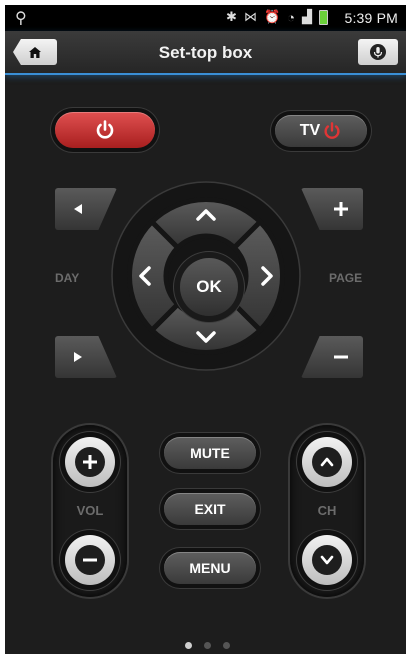  I want to click on exit-button: EXIT, so click(210, 509).